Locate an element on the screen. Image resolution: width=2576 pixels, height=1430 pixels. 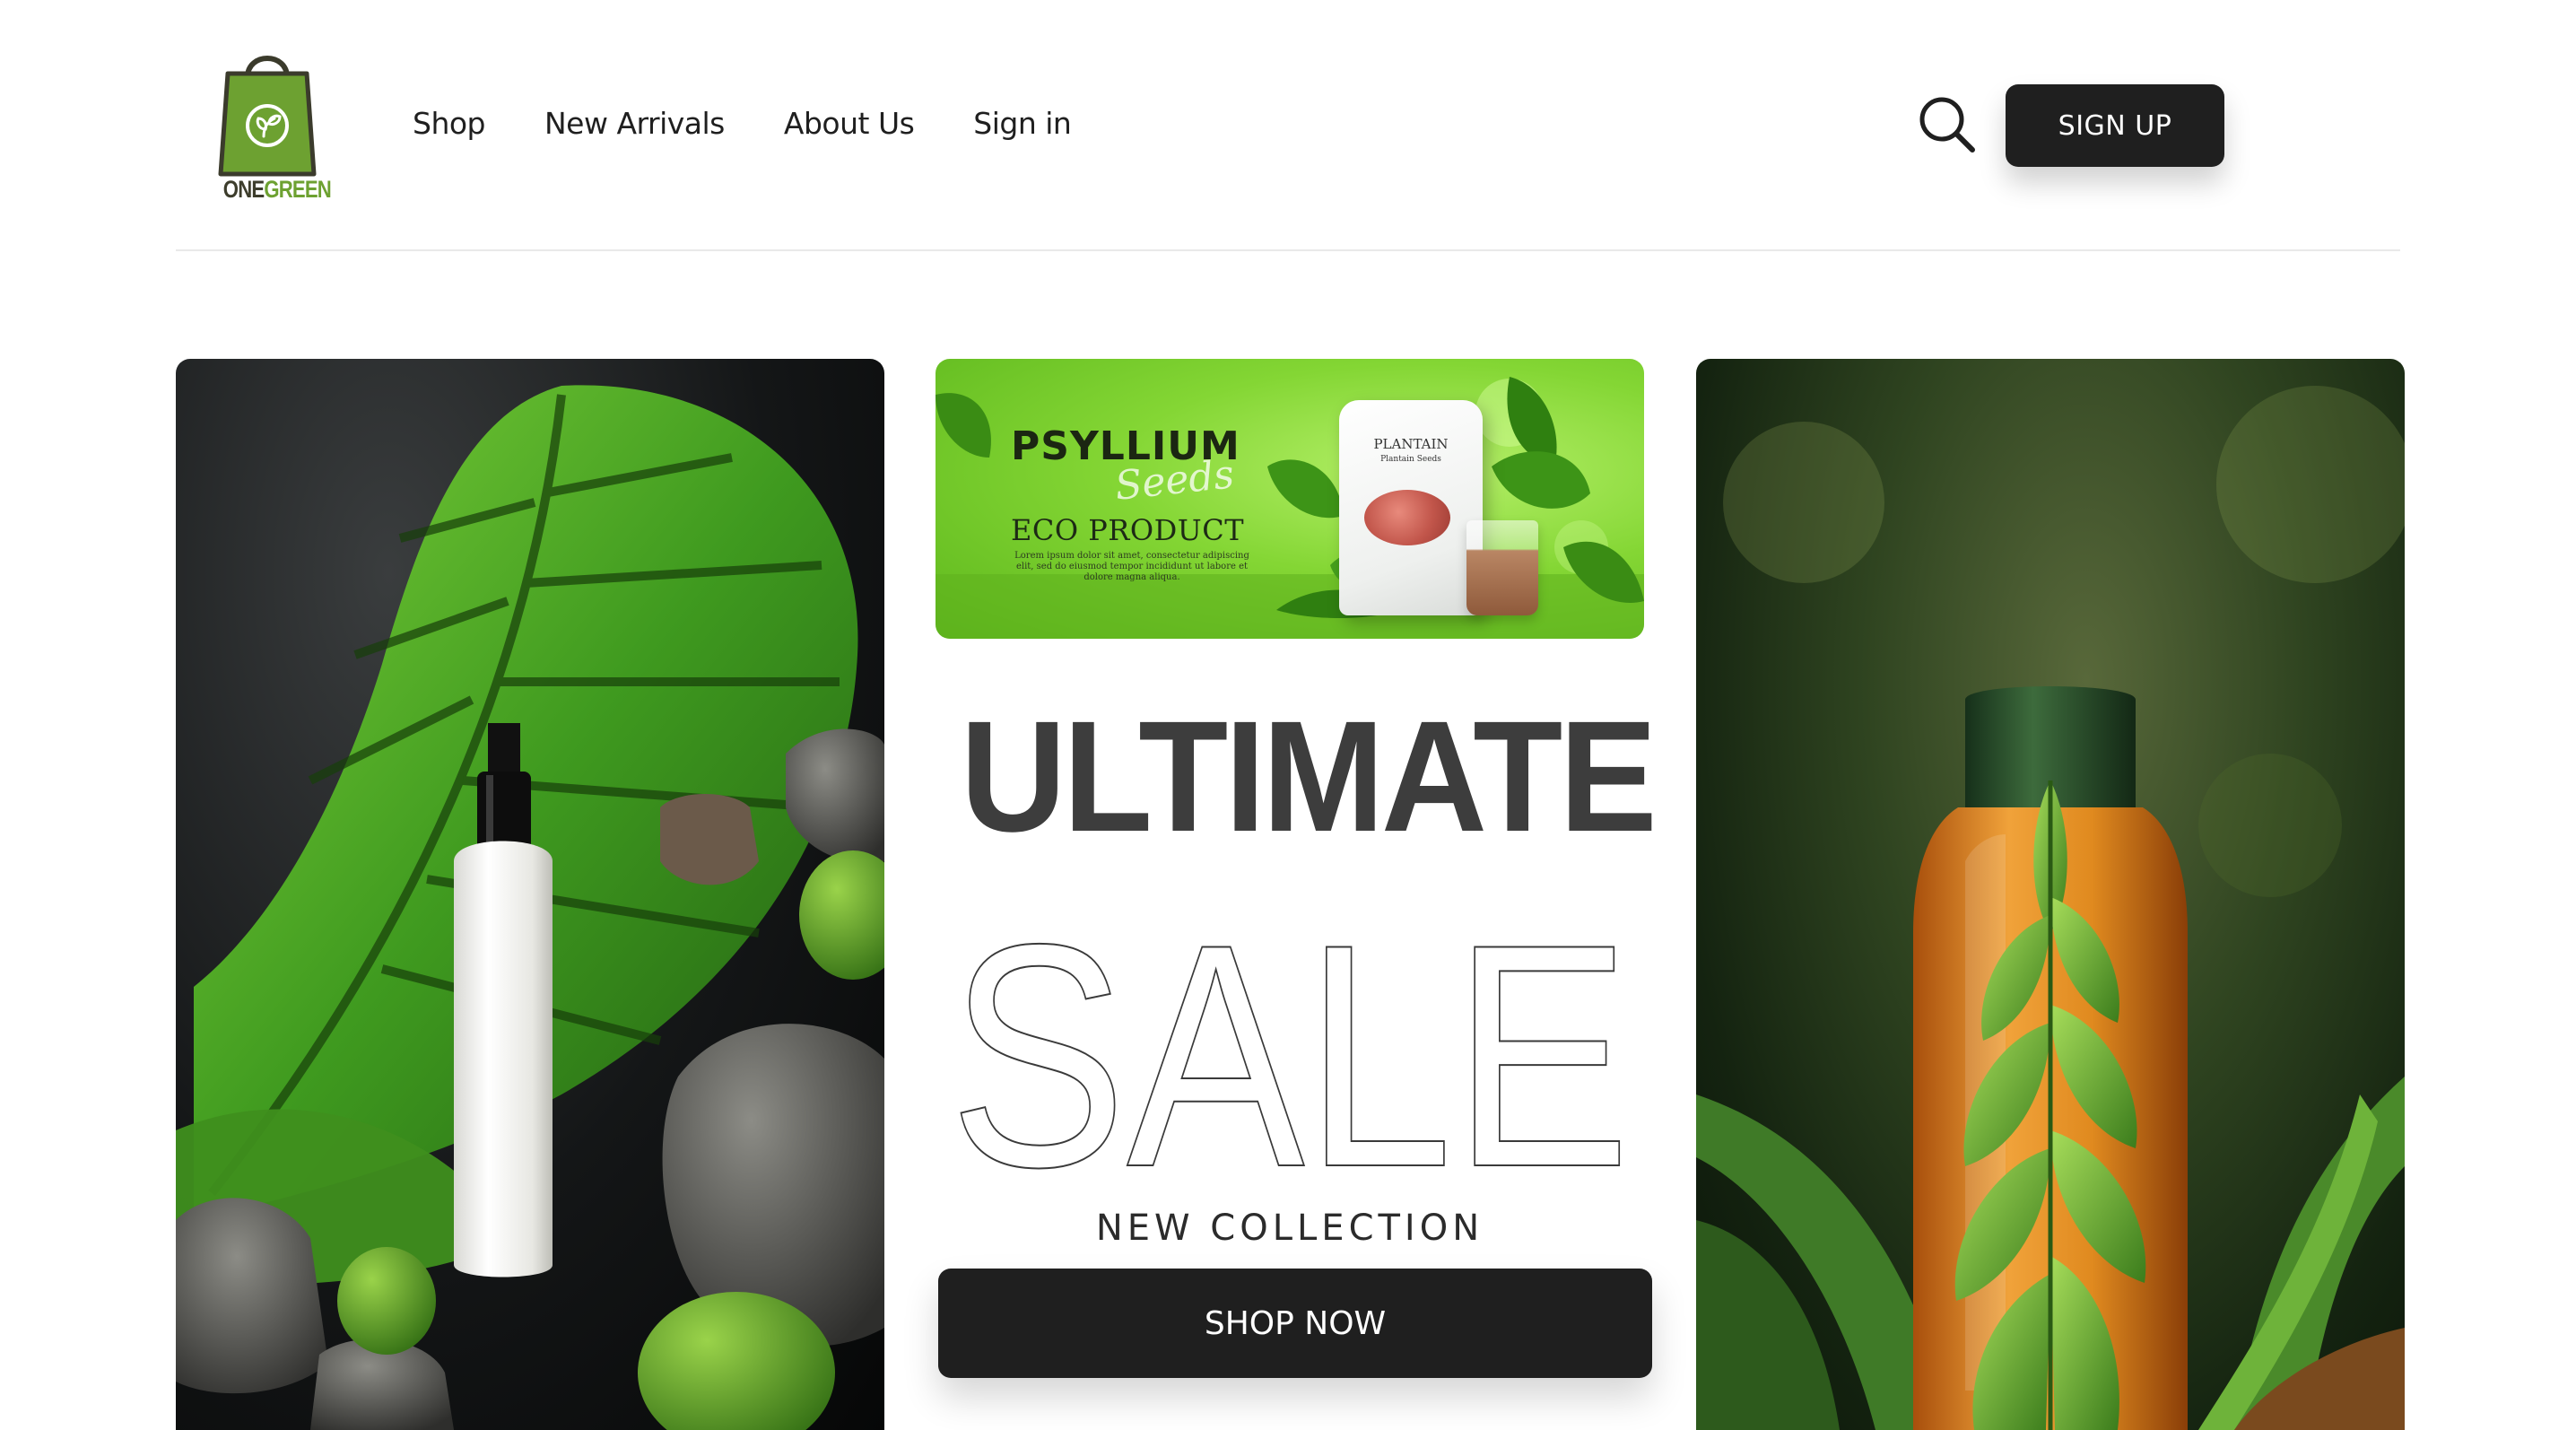
sign-up-button: SIGN UP is located at coordinates (2115, 125).